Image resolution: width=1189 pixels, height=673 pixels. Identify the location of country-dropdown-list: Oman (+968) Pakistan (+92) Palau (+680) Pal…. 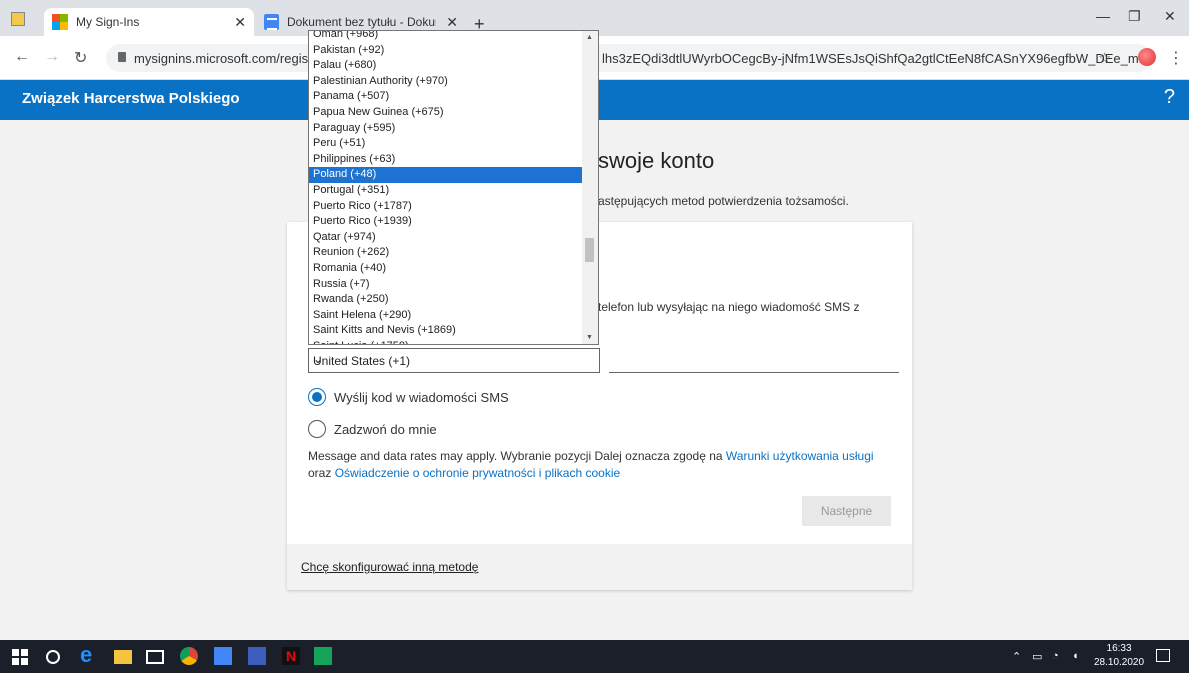
(453, 187).